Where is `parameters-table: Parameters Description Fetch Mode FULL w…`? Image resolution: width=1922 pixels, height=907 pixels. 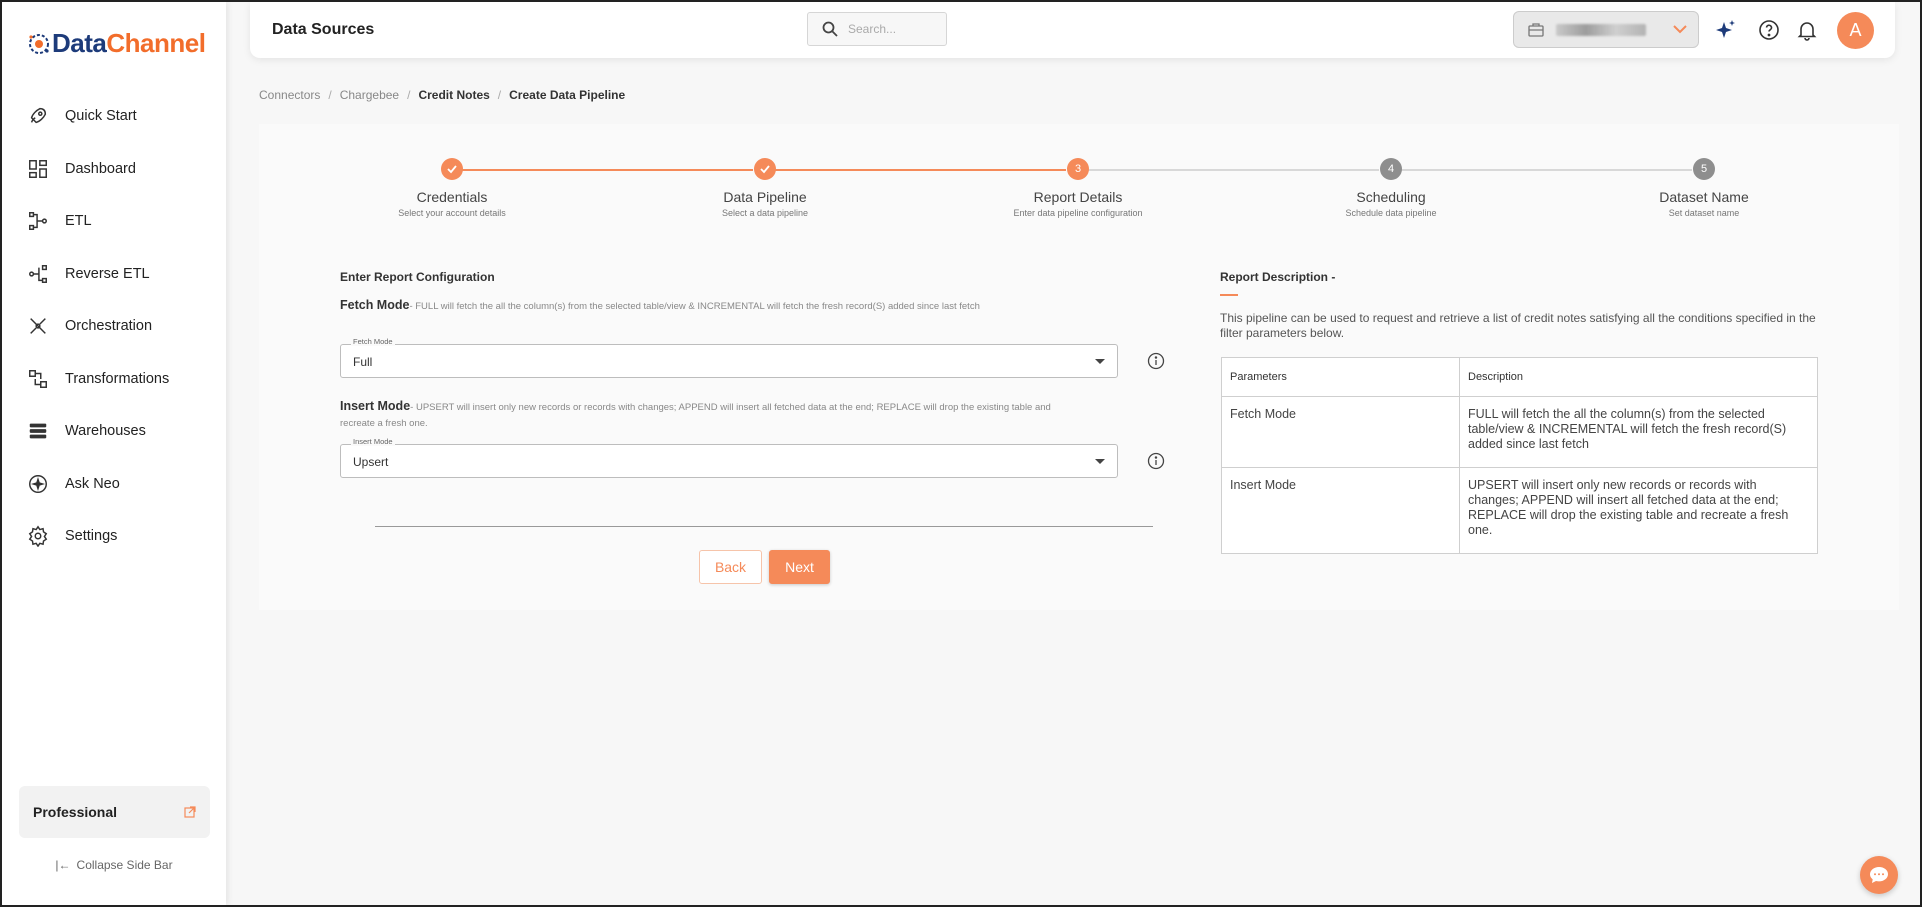 parameters-table: Parameters Description Fetch Mode FULL w… is located at coordinates (1519, 455).